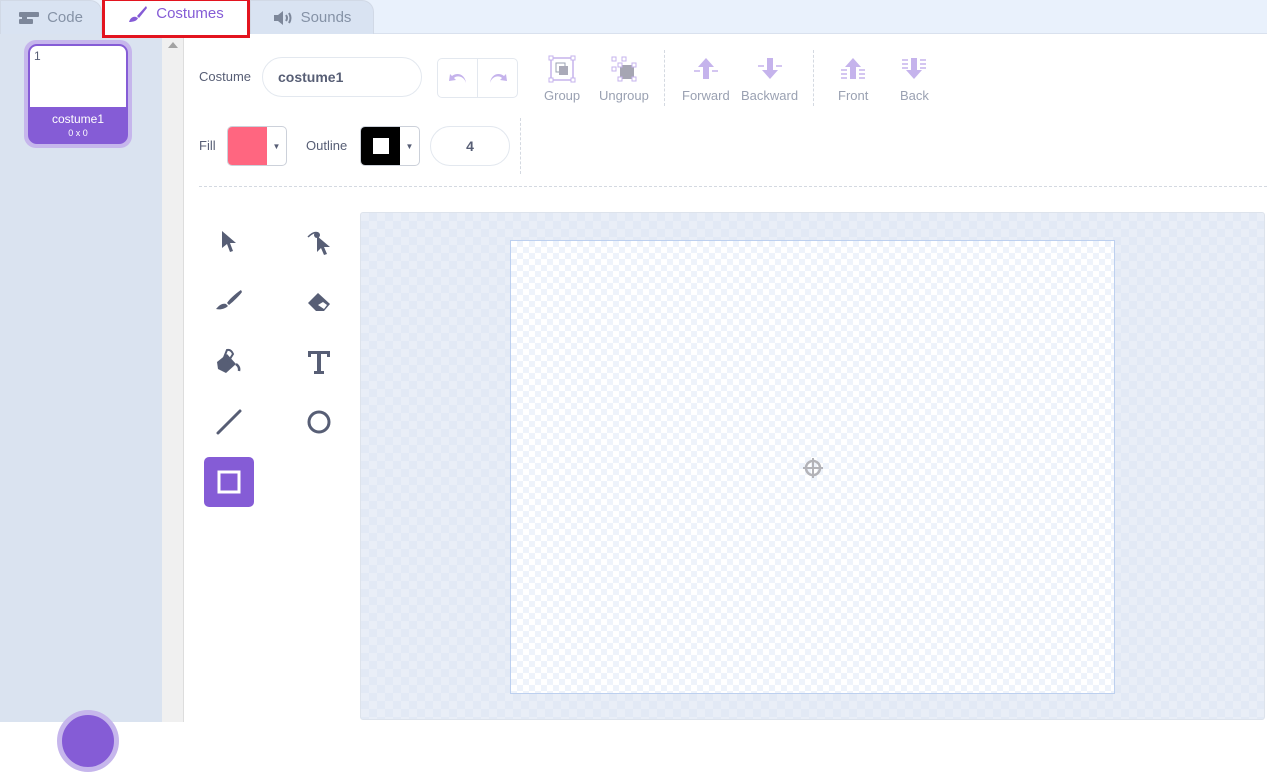 The image size is (1267, 772). What do you see at coordinates (342, 77) in the screenshot?
I see `costume-name-input: costume1` at bounding box center [342, 77].